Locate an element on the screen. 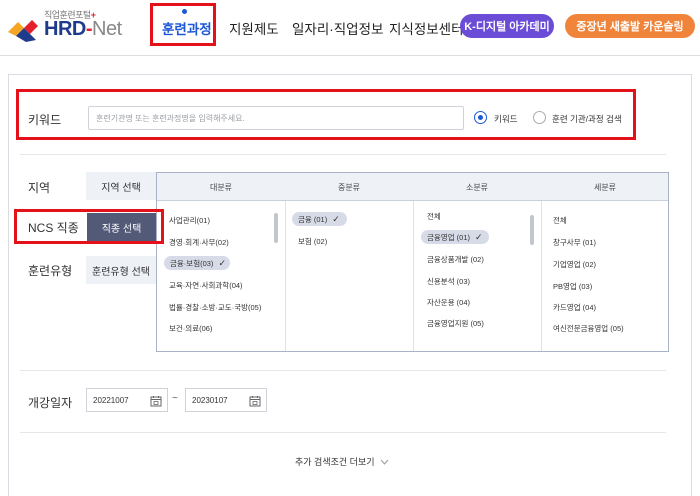 Image resolution: width=700 pixels, height=496 pixels. minor-item: 자산운용 (04) is located at coordinates (448, 302).